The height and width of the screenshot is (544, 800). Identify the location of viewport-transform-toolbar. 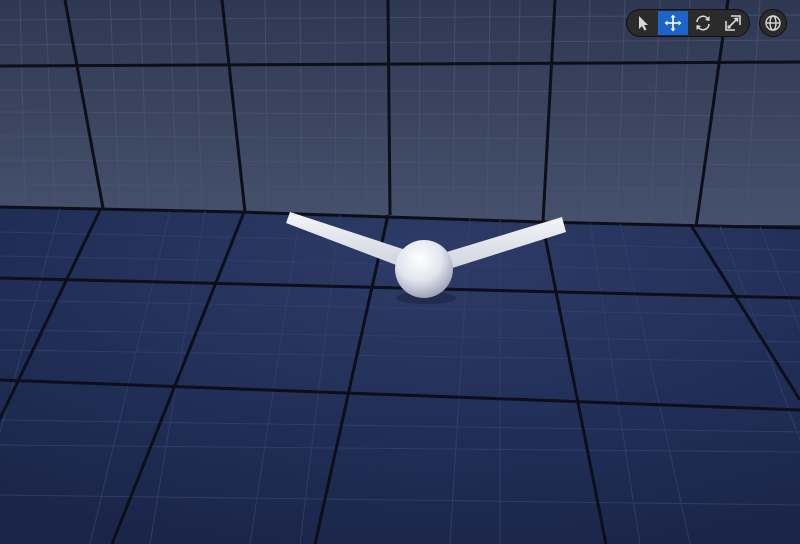
(706, 23).